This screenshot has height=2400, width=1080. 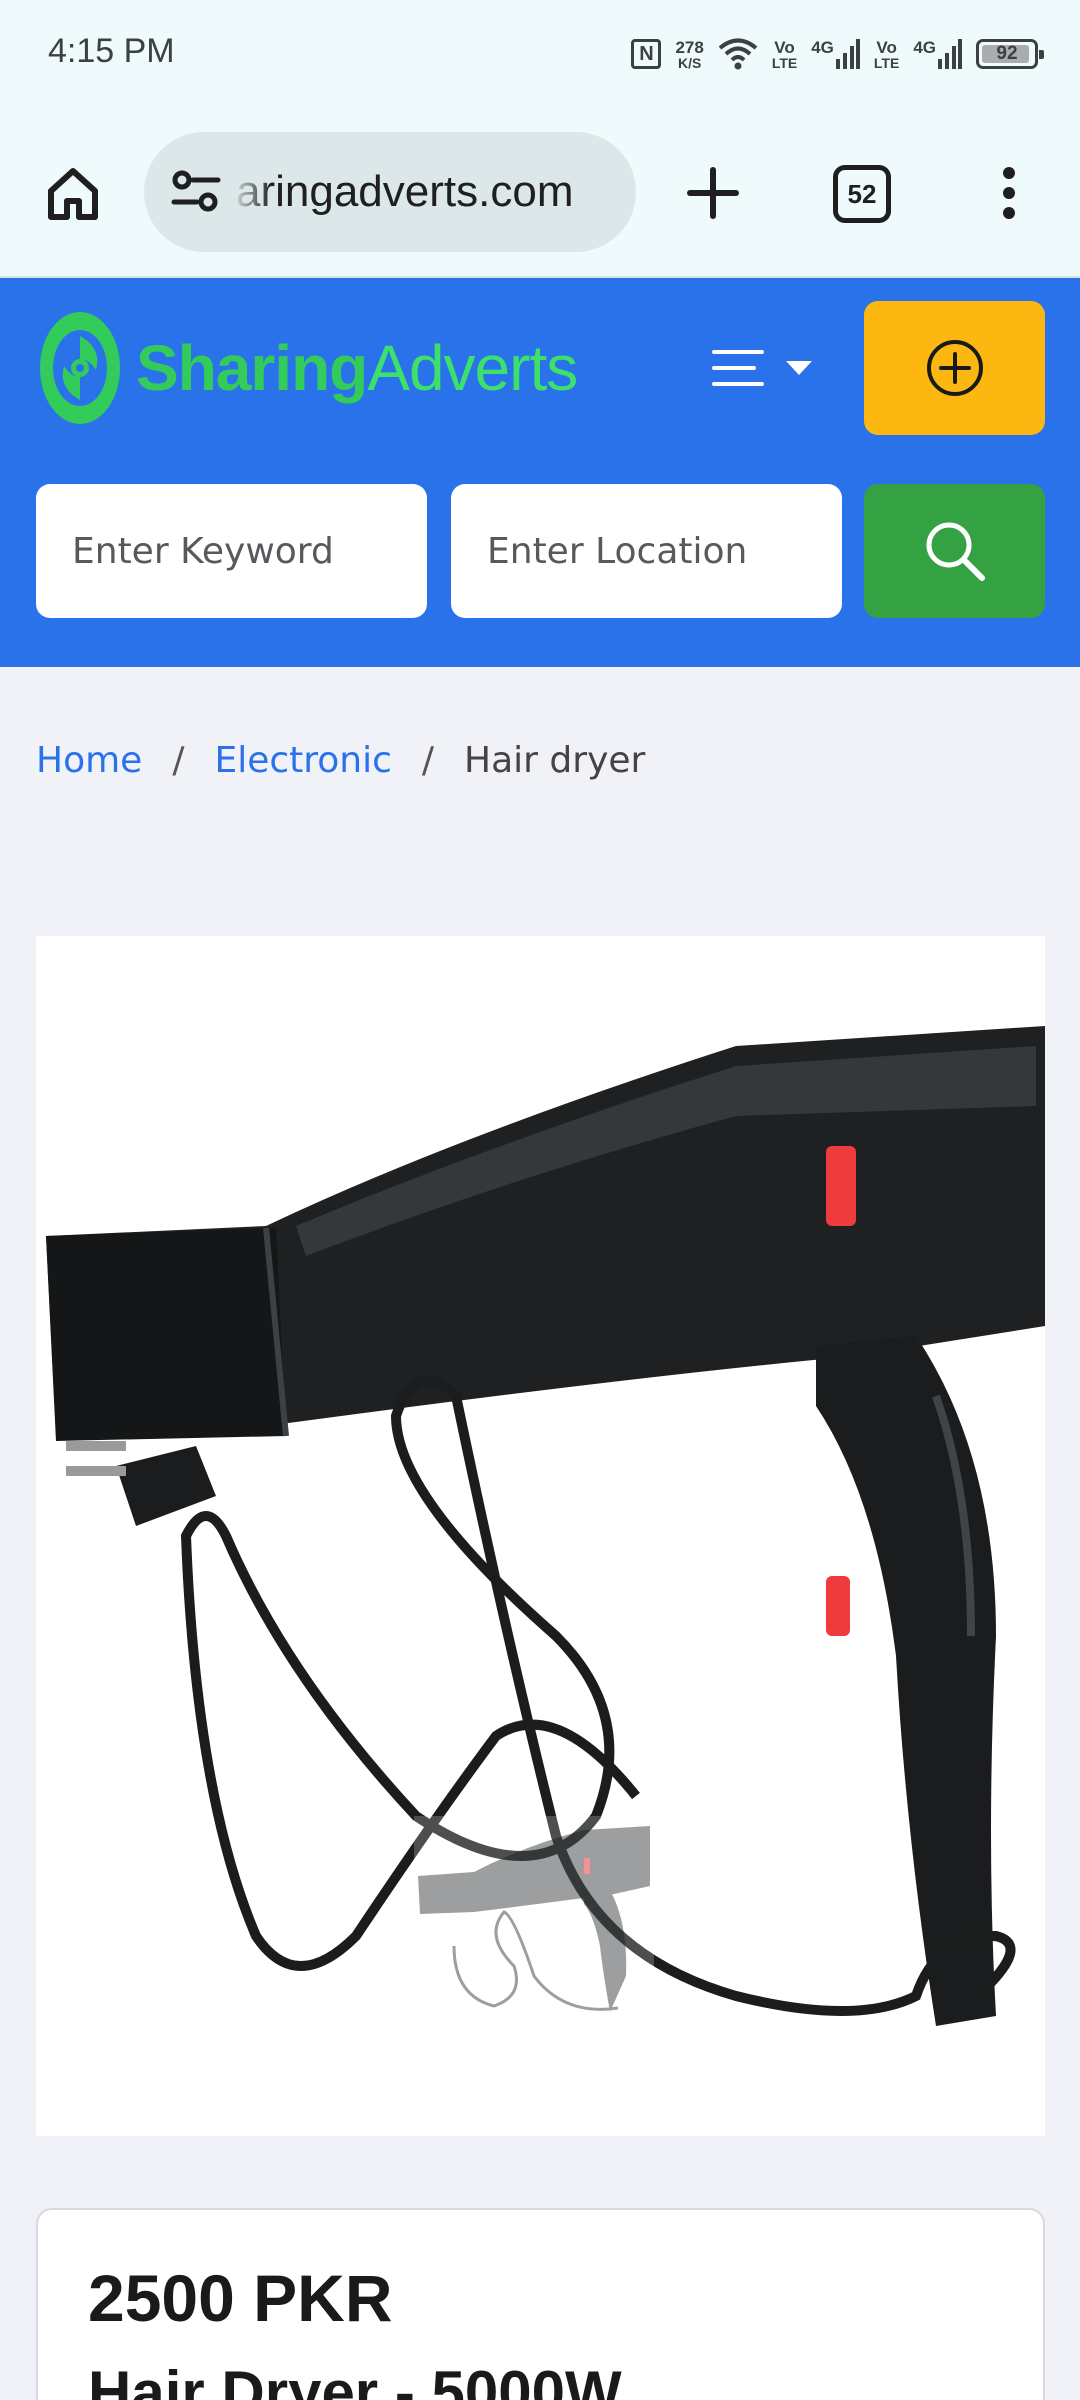 What do you see at coordinates (738, 54) in the screenshot?
I see `wifi-icon` at bounding box center [738, 54].